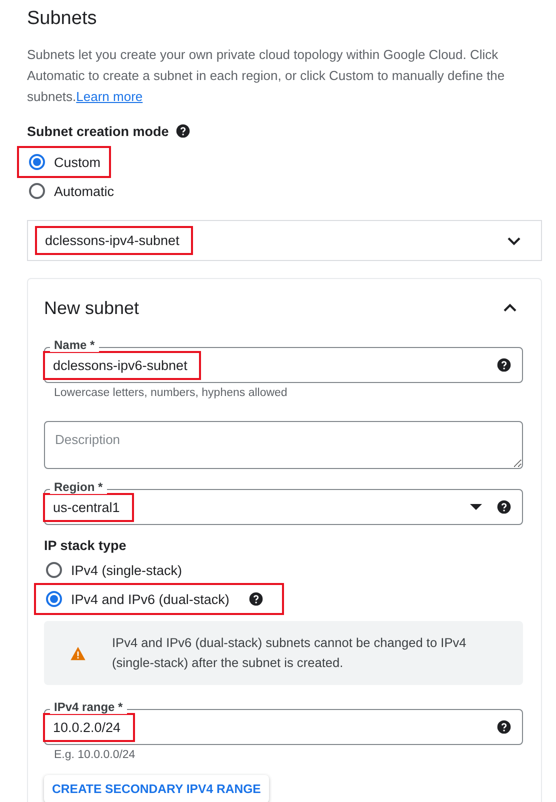 The image size is (556, 802). What do you see at coordinates (476, 507) in the screenshot?
I see `dropdown-arrow-icon` at bounding box center [476, 507].